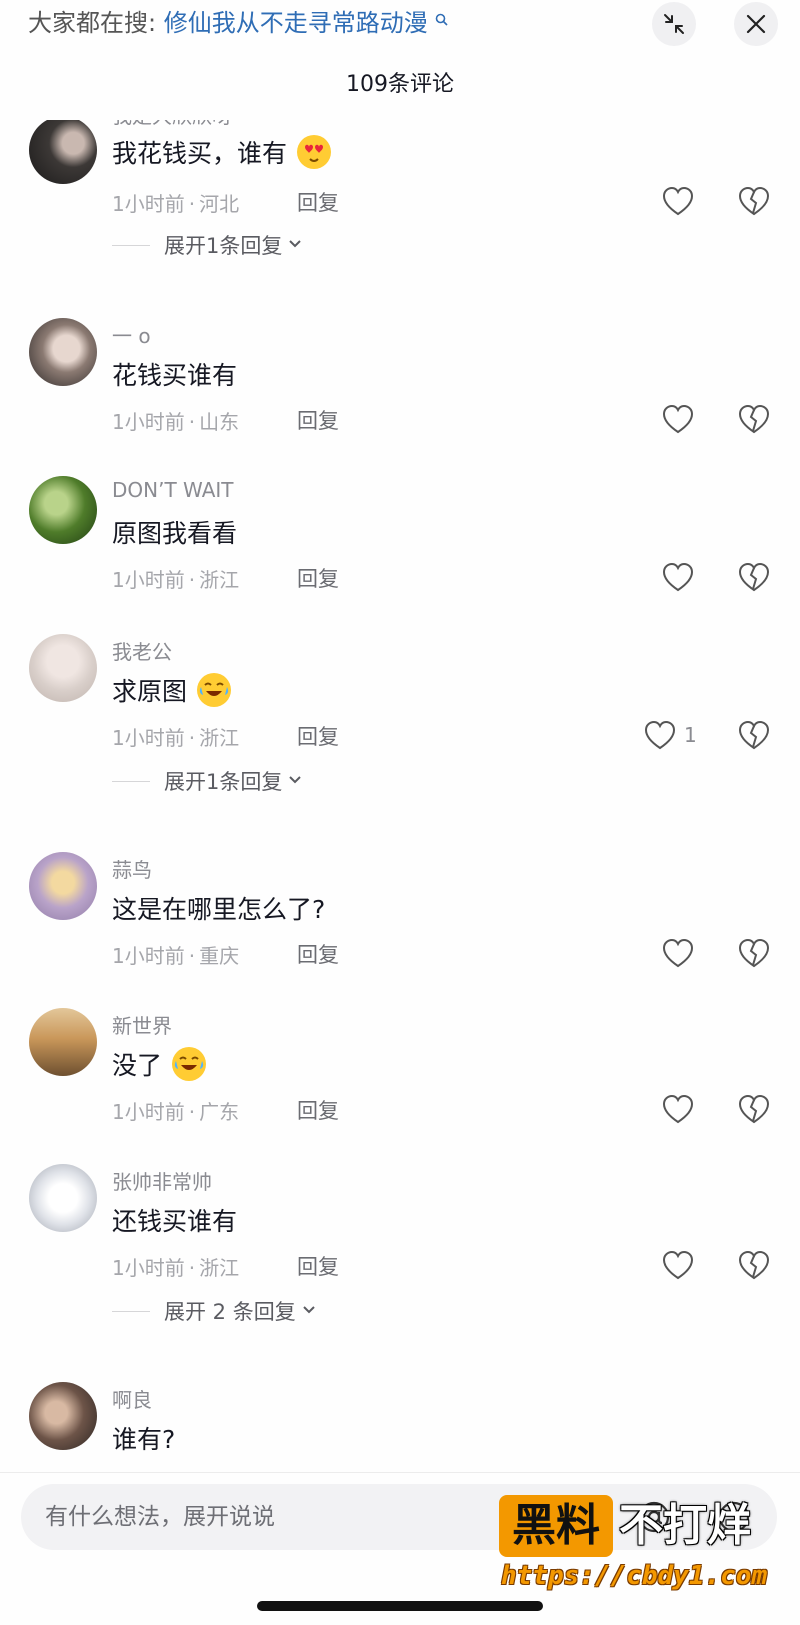  What do you see at coordinates (400, 1264) in the screenshot?
I see `comment-item: 张帅非常帅 还钱买谁有 1小时前 · 浙江 回复 展开 2 条回复` at bounding box center [400, 1264].